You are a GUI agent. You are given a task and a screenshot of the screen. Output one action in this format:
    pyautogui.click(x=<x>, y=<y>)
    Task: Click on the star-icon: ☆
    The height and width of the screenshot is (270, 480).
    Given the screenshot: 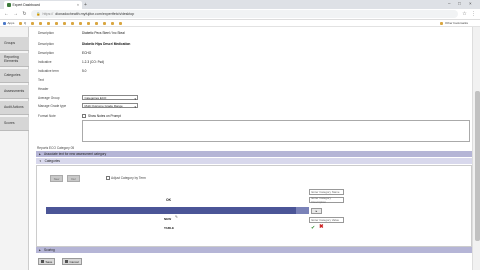 What is the action you would take?
    pyautogui.click(x=464, y=14)
    